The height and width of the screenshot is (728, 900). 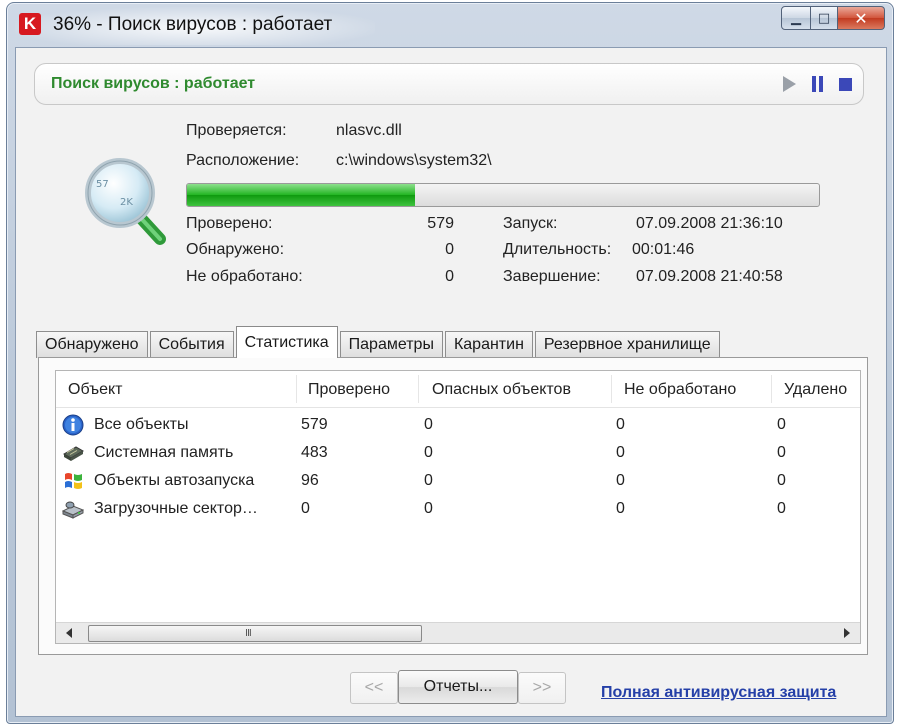 I want to click on svg-text: 2K, so click(x=126, y=202).